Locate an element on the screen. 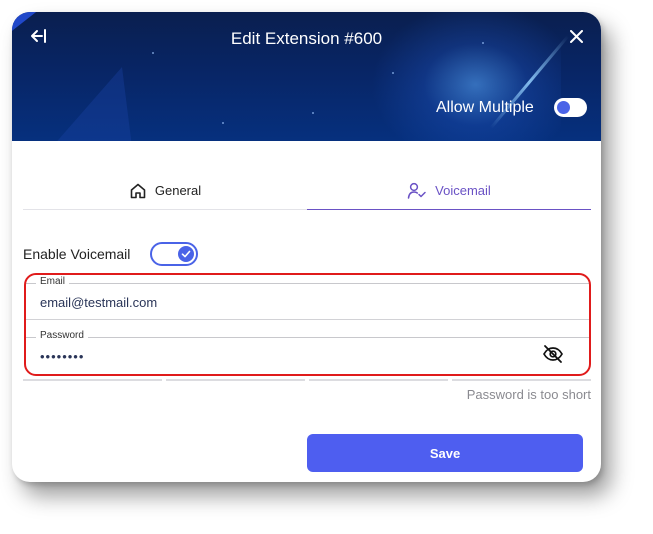  enable-voicemail-row: Enable Voicemail is located at coordinates (110, 254).